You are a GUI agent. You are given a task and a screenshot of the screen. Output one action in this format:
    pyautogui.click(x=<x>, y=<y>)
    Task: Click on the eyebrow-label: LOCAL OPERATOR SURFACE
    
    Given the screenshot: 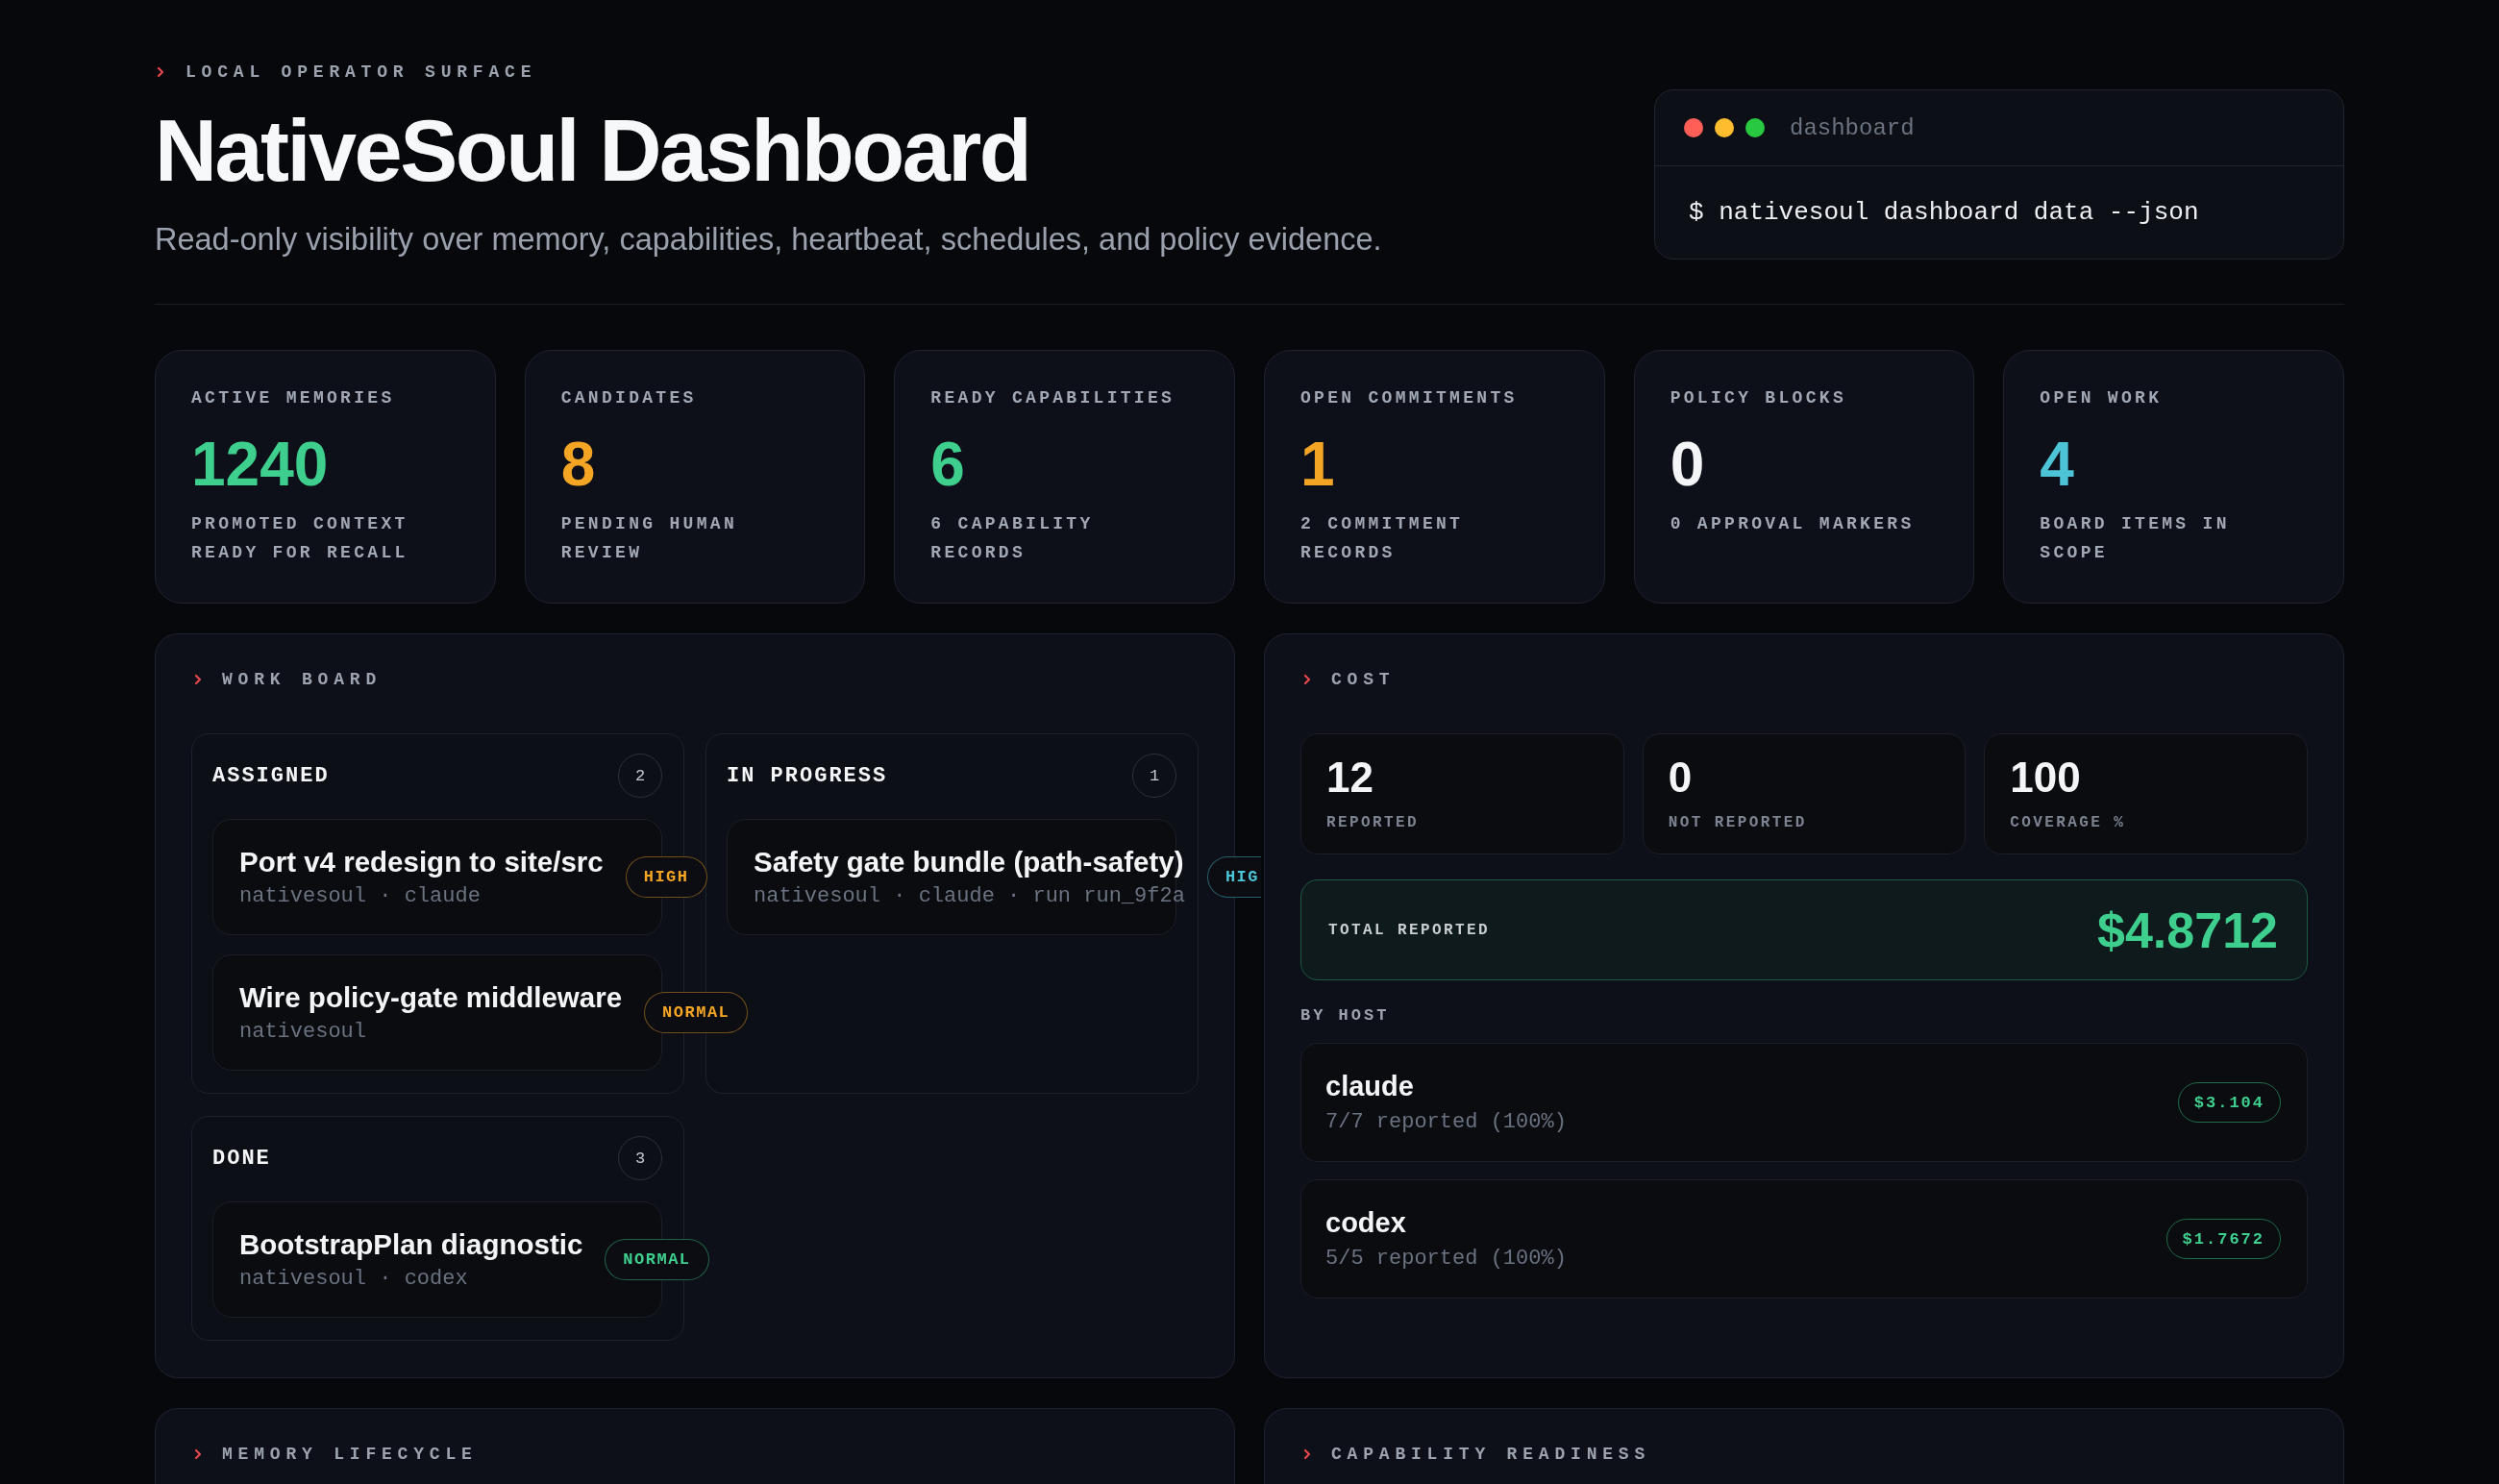 What is the action you would take?
    pyautogui.click(x=362, y=73)
    